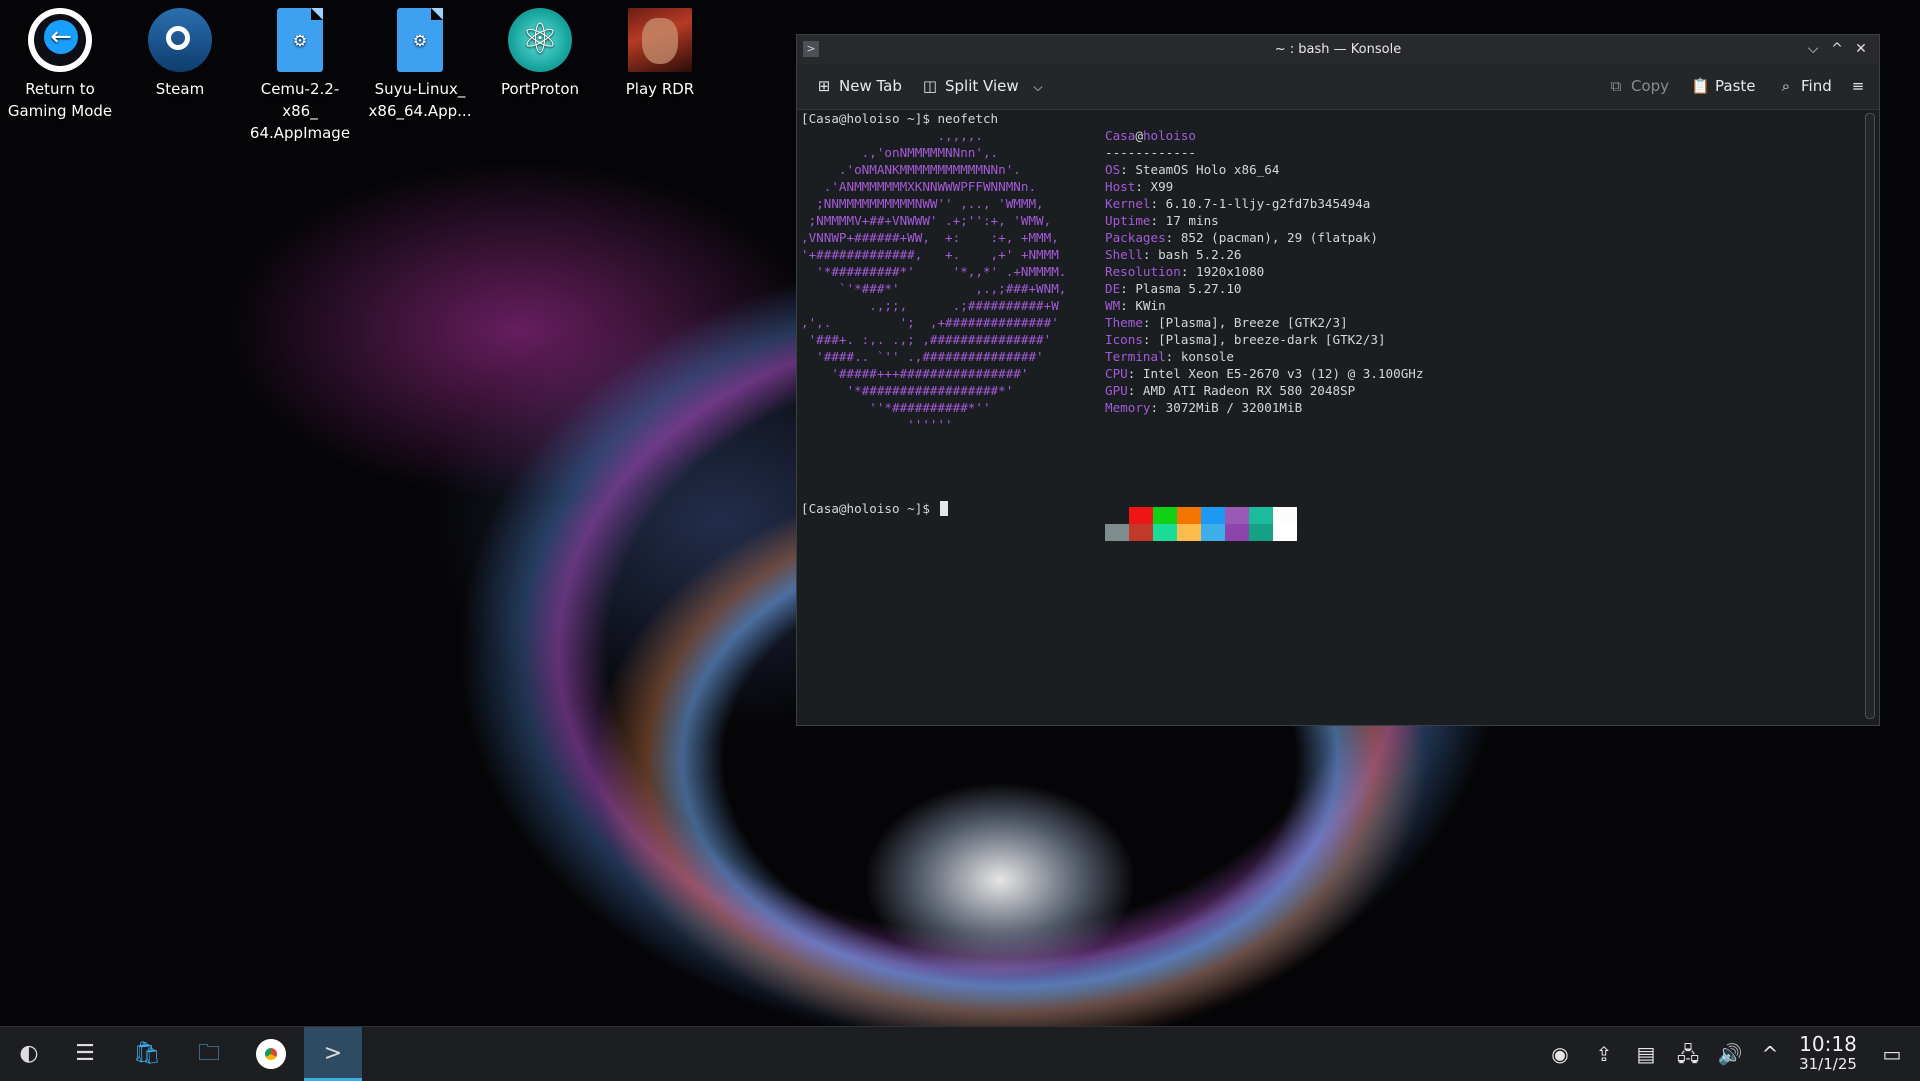 The height and width of the screenshot is (1081, 1920). I want to click on info-value: 17 mins, so click(1192, 220).